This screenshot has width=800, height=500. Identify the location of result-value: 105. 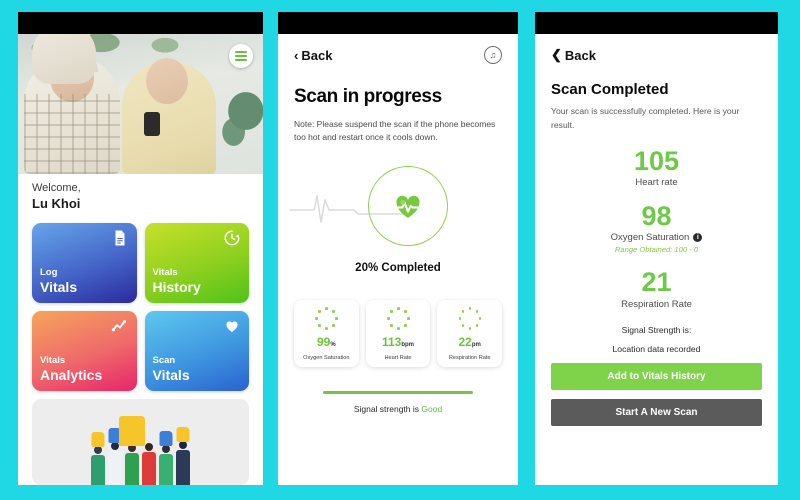
(656, 160).